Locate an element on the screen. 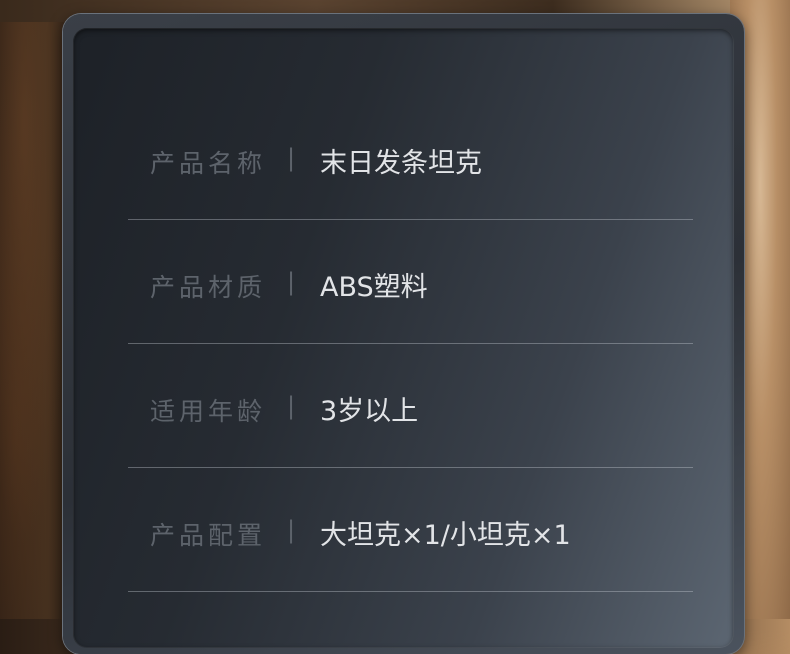 The image size is (790, 654). spec-row-contents: 产品配置 | 大坦克×1/小坦克×1 is located at coordinates (410, 530).